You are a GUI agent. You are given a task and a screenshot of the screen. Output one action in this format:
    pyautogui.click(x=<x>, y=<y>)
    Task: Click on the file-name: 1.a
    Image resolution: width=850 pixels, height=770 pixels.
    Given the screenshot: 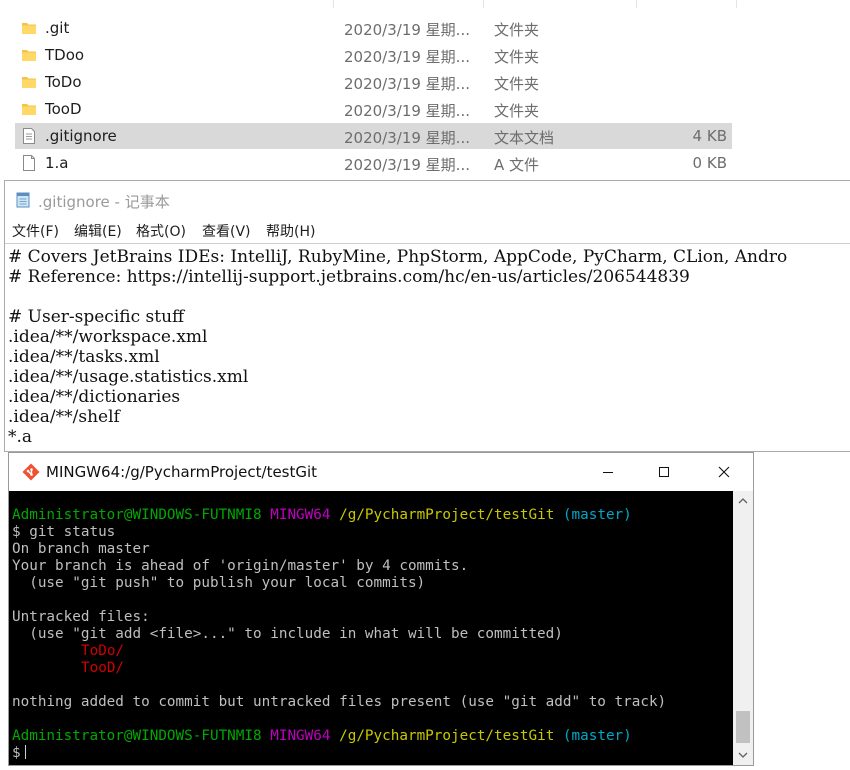 What is the action you would take?
    pyautogui.click(x=57, y=163)
    